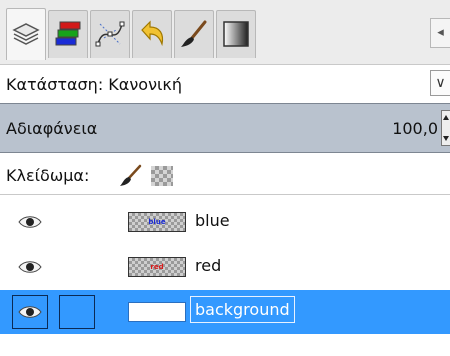 This screenshot has width=450, height=356. I want to click on gradients-tab, so click(236, 34).